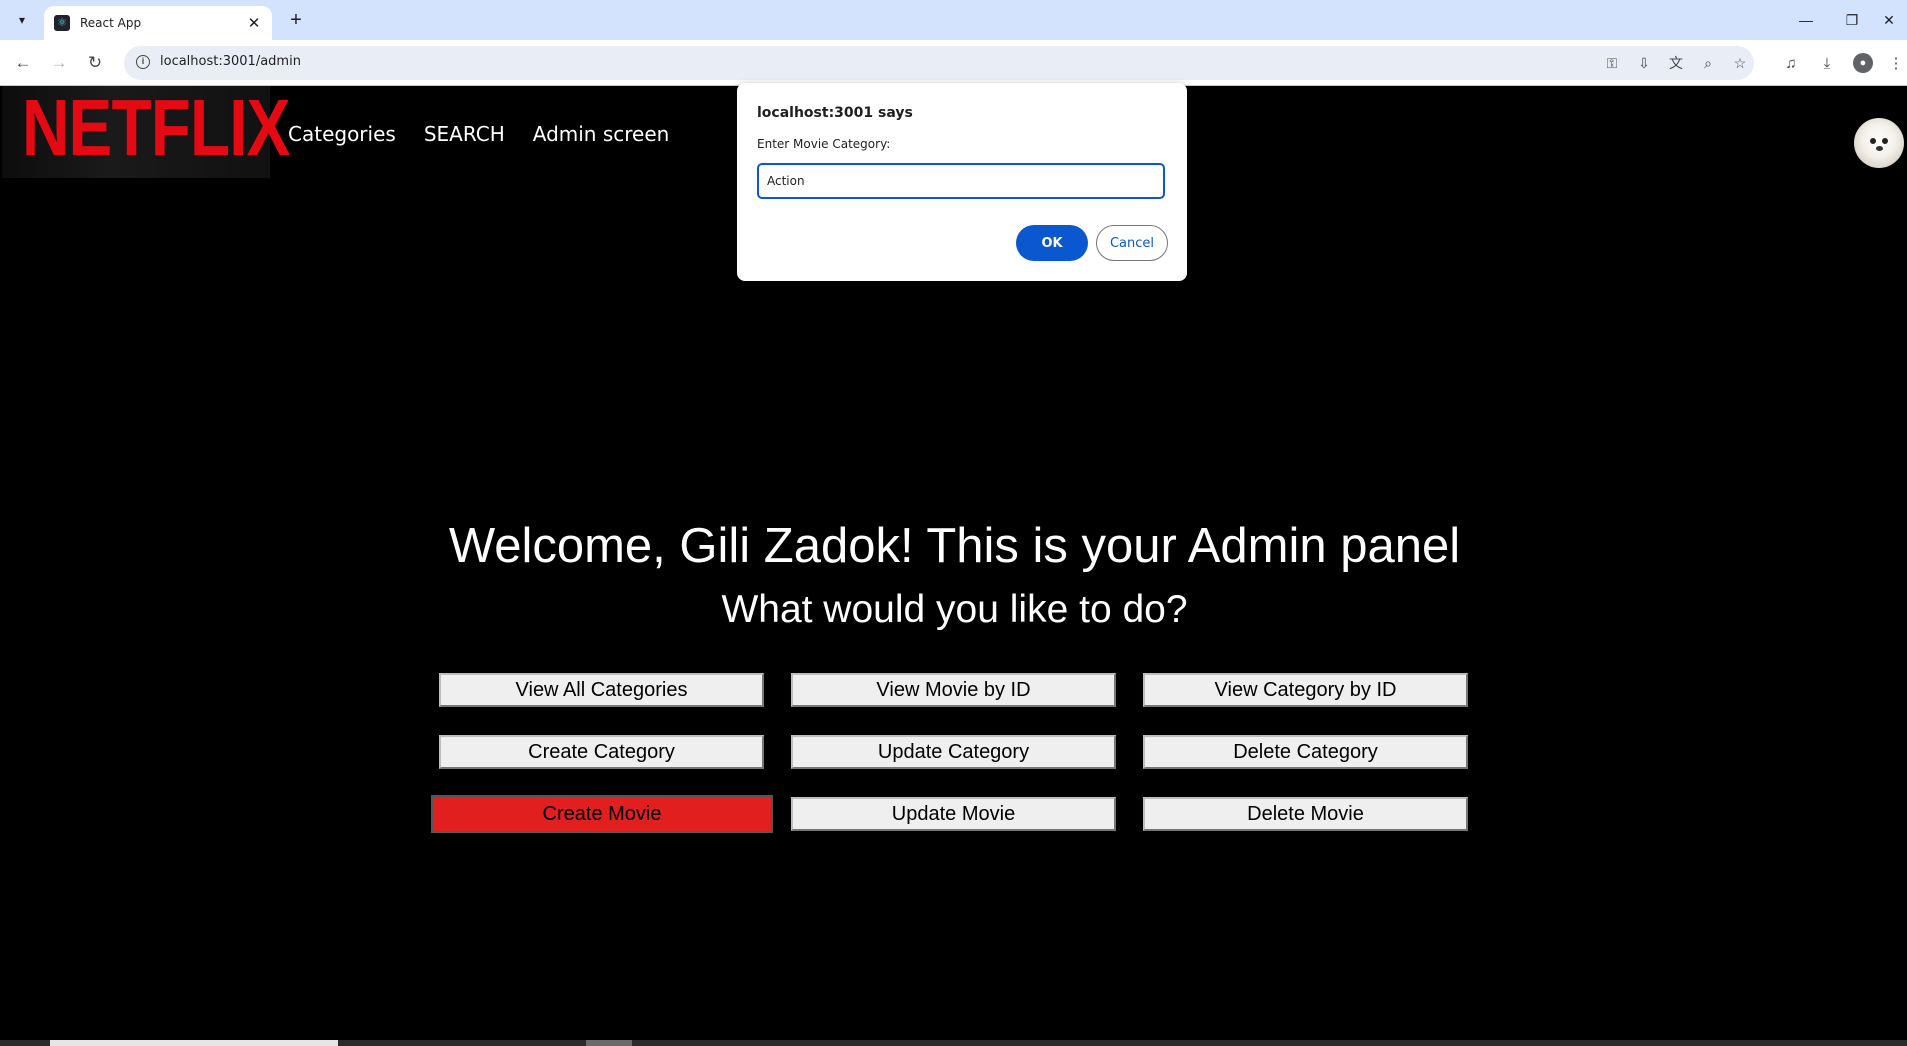  What do you see at coordinates (22, 20) in the screenshot?
I see `tab-search-icon: ▾` at bounding box center [22, 20].